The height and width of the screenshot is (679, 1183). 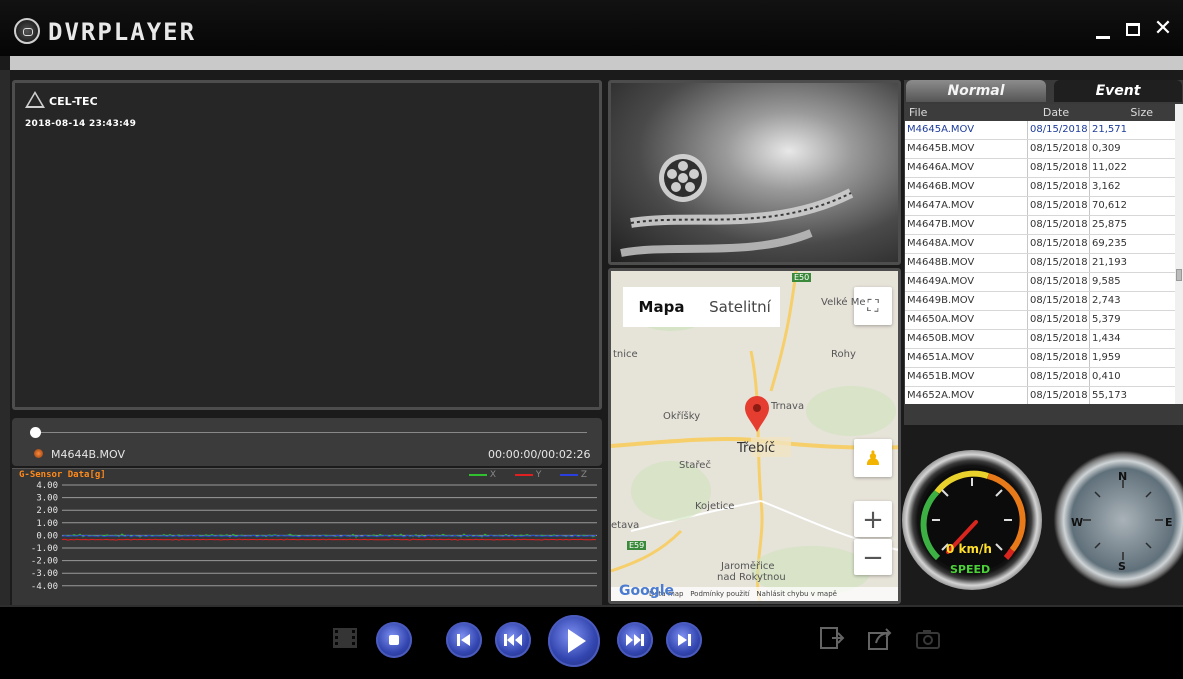 What do you see at coordinates (309, 432) in the screenshot?
I see `seek-bar` at bounding box center [309, 432].